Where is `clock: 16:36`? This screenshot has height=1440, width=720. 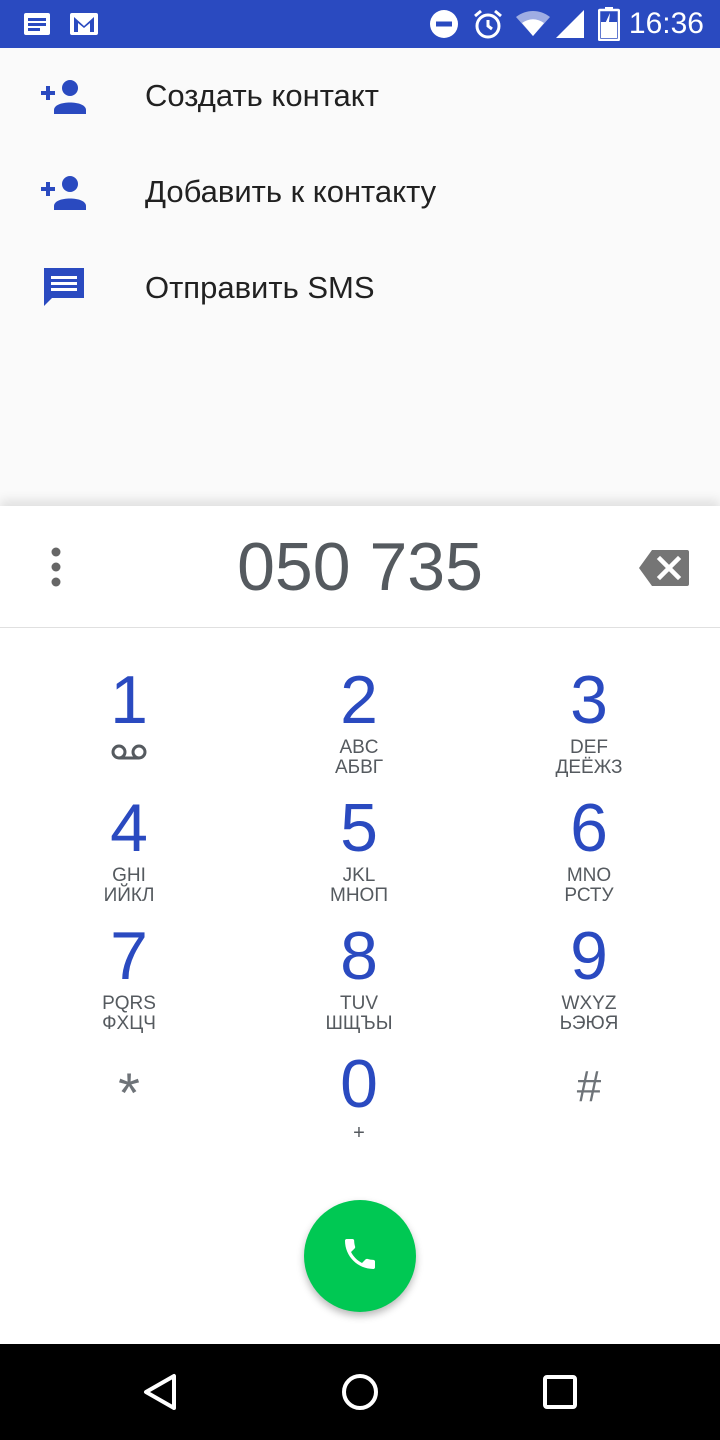
clock: 16:36 is located at coordinates (666, 23).